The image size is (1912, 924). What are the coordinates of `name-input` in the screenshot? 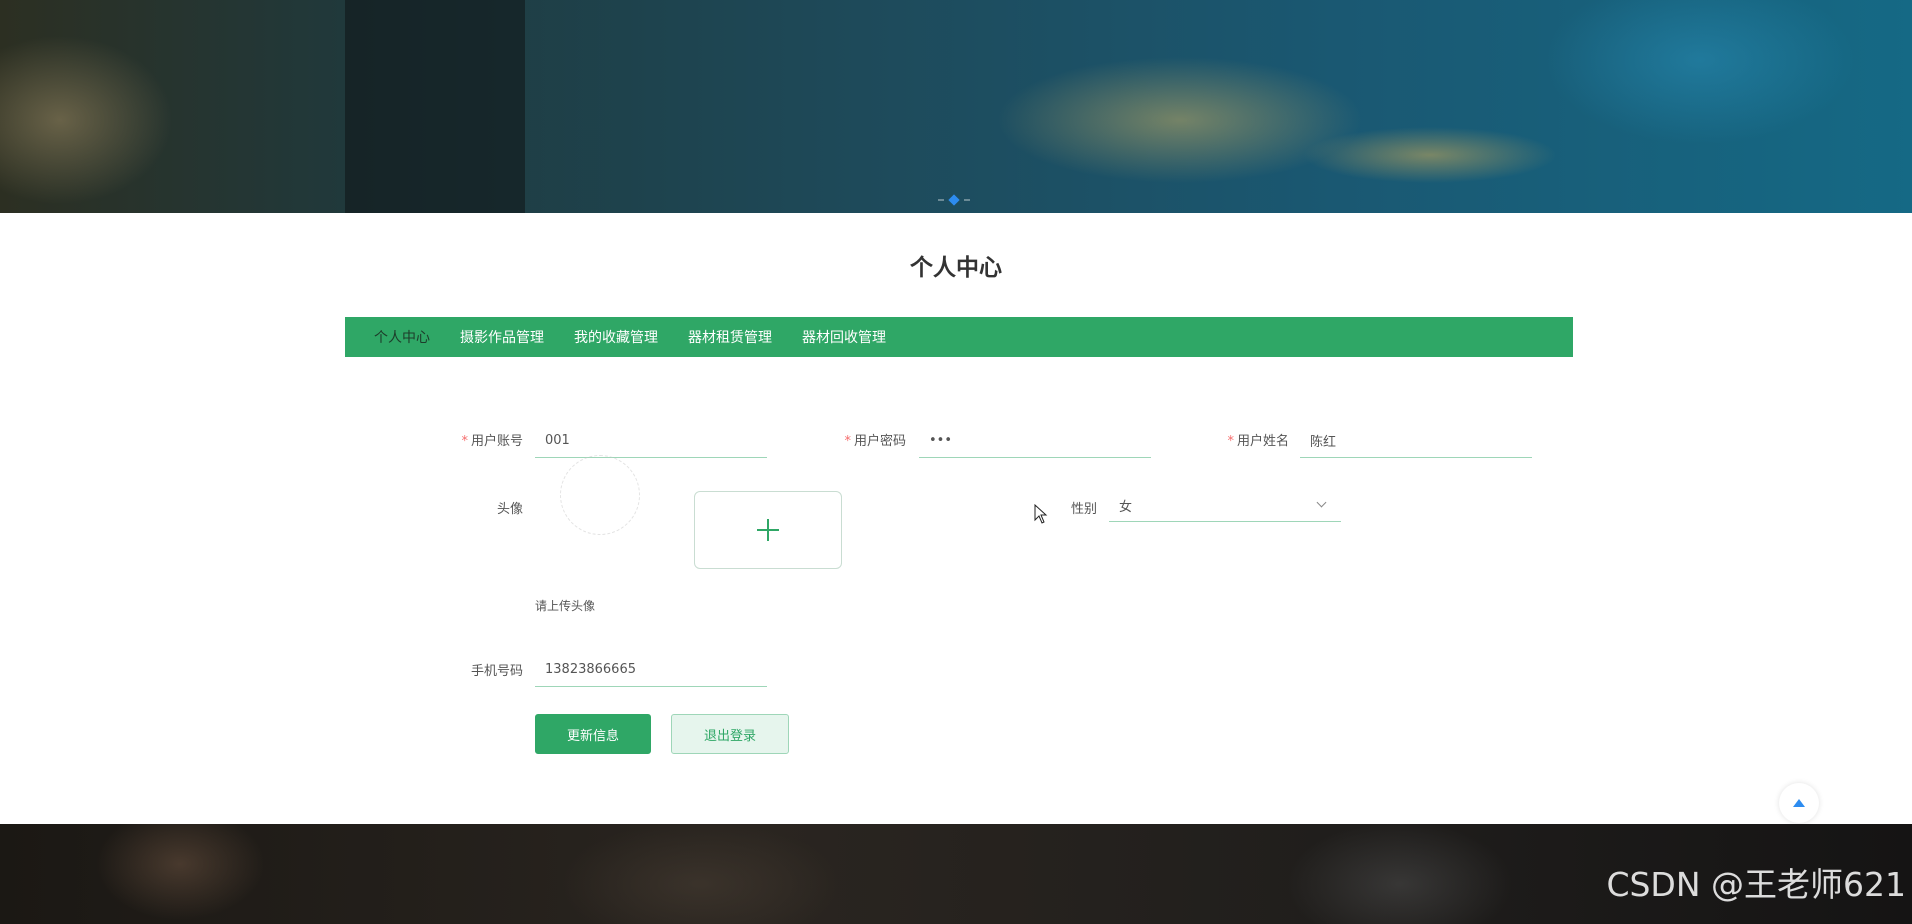 It's located at (1416, 441).